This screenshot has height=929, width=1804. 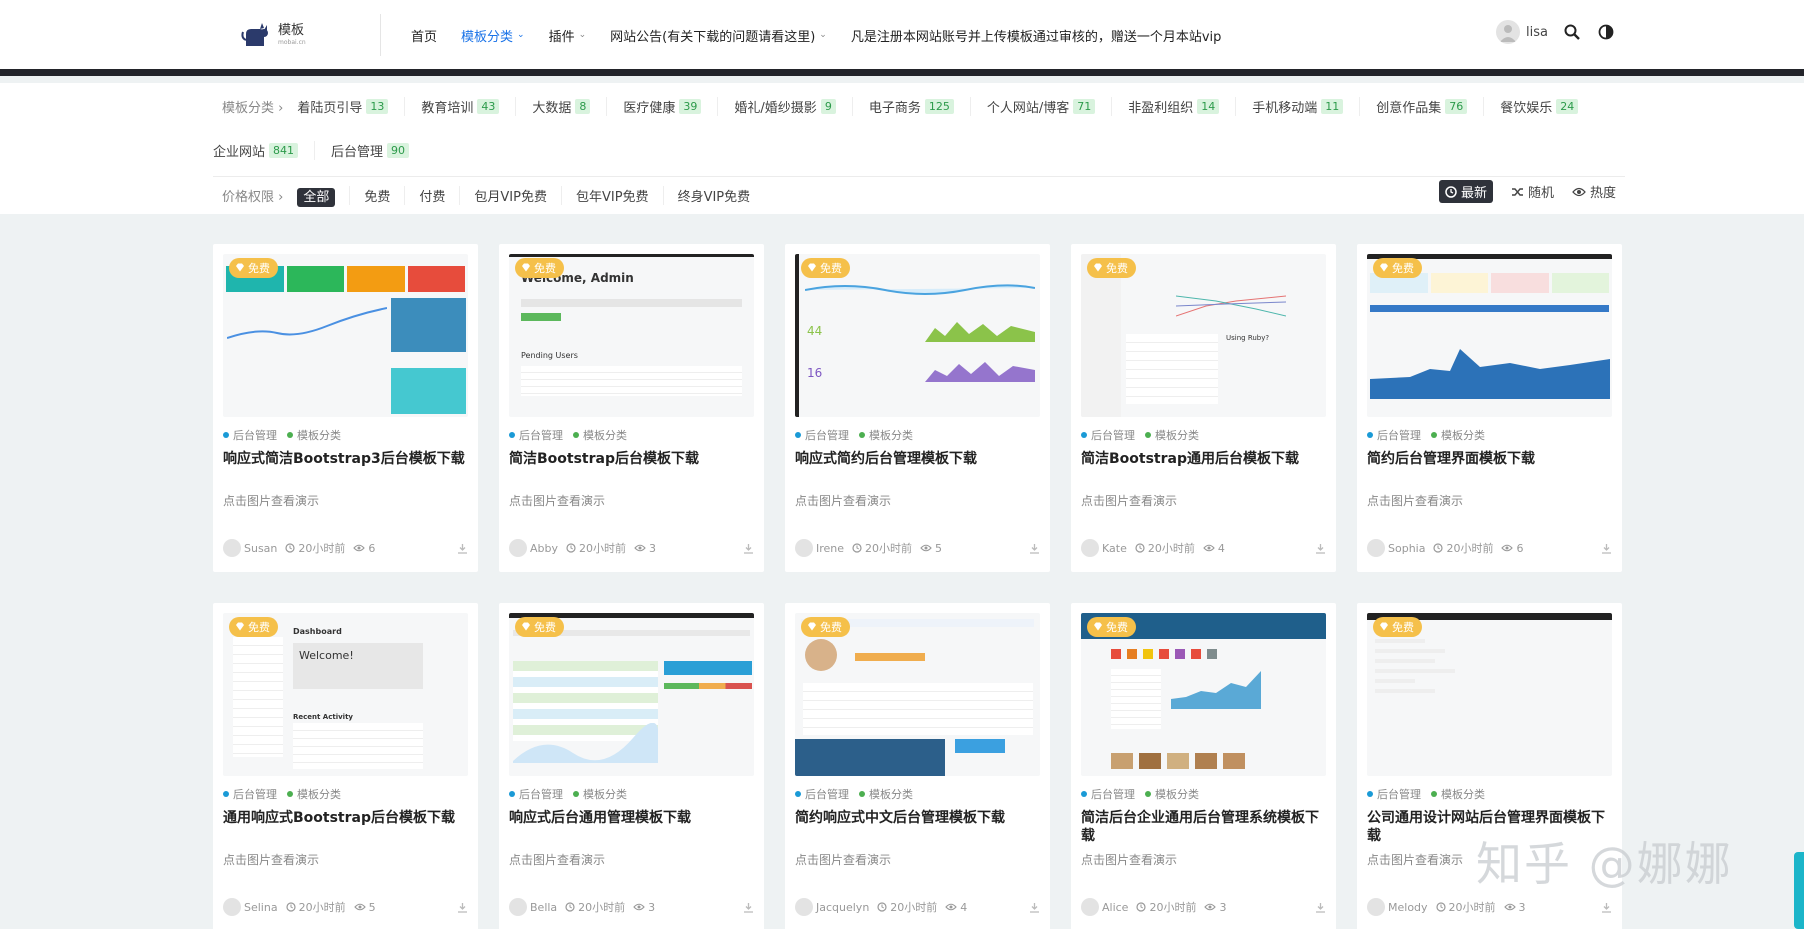 What do you see at coordinates (1397, 907) in the screenshot?
I see `card-author: Melody` at bounding box center [1397, 907].